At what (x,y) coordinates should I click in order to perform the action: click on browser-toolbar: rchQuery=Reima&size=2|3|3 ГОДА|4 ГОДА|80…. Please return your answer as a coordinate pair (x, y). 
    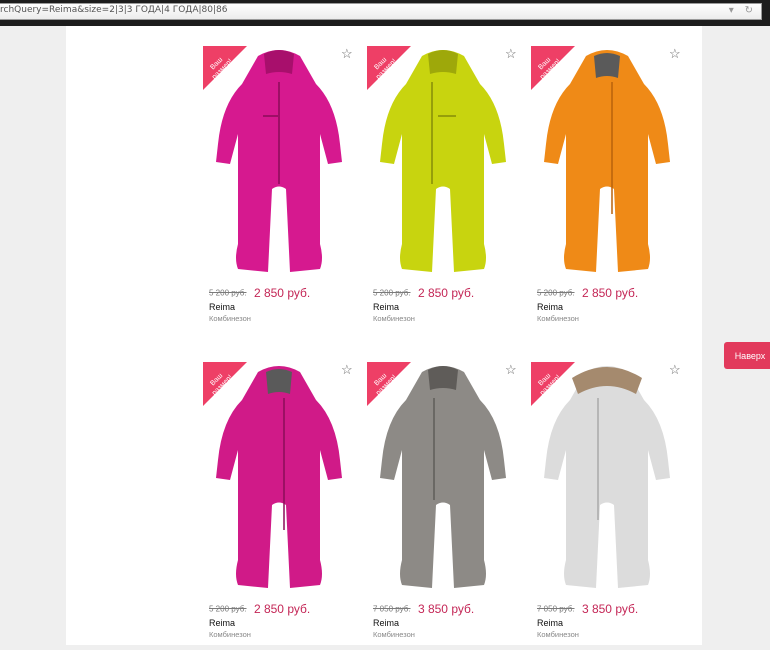
    Looking at the image, I should click on (385, 13).